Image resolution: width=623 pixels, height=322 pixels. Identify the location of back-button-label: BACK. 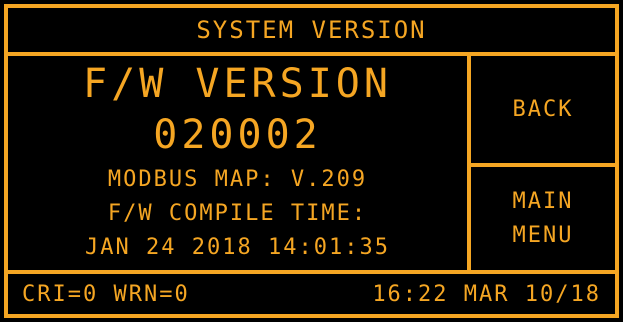
(543, 109).